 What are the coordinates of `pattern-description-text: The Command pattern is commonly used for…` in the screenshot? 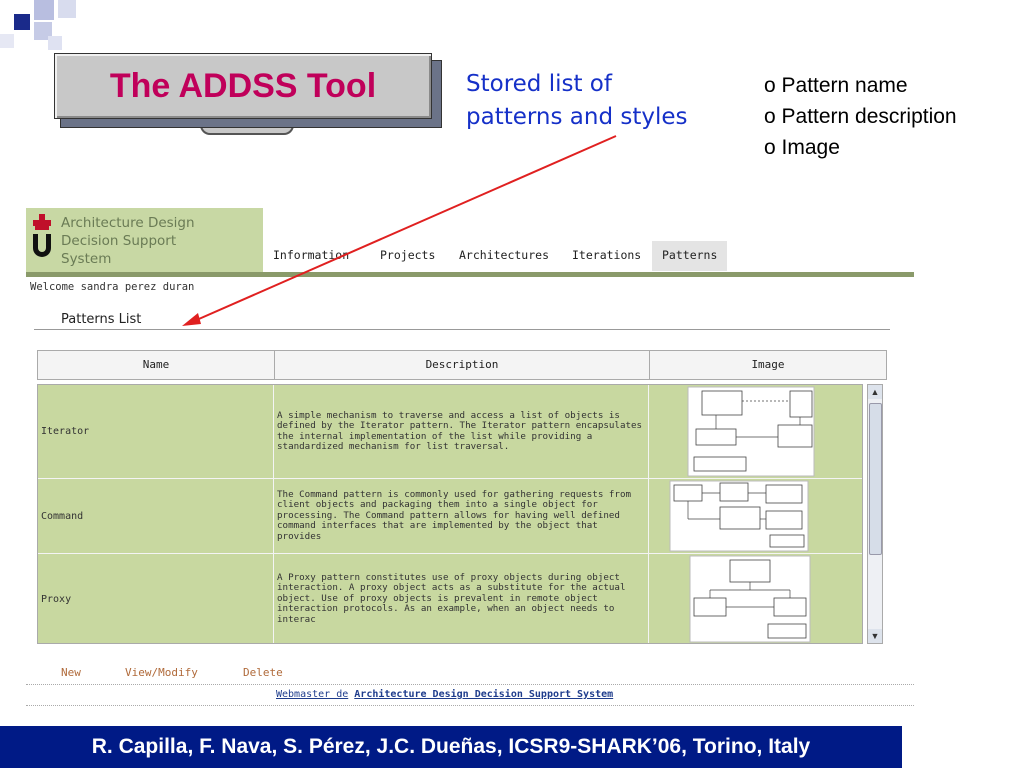 It's located at (454, 515).